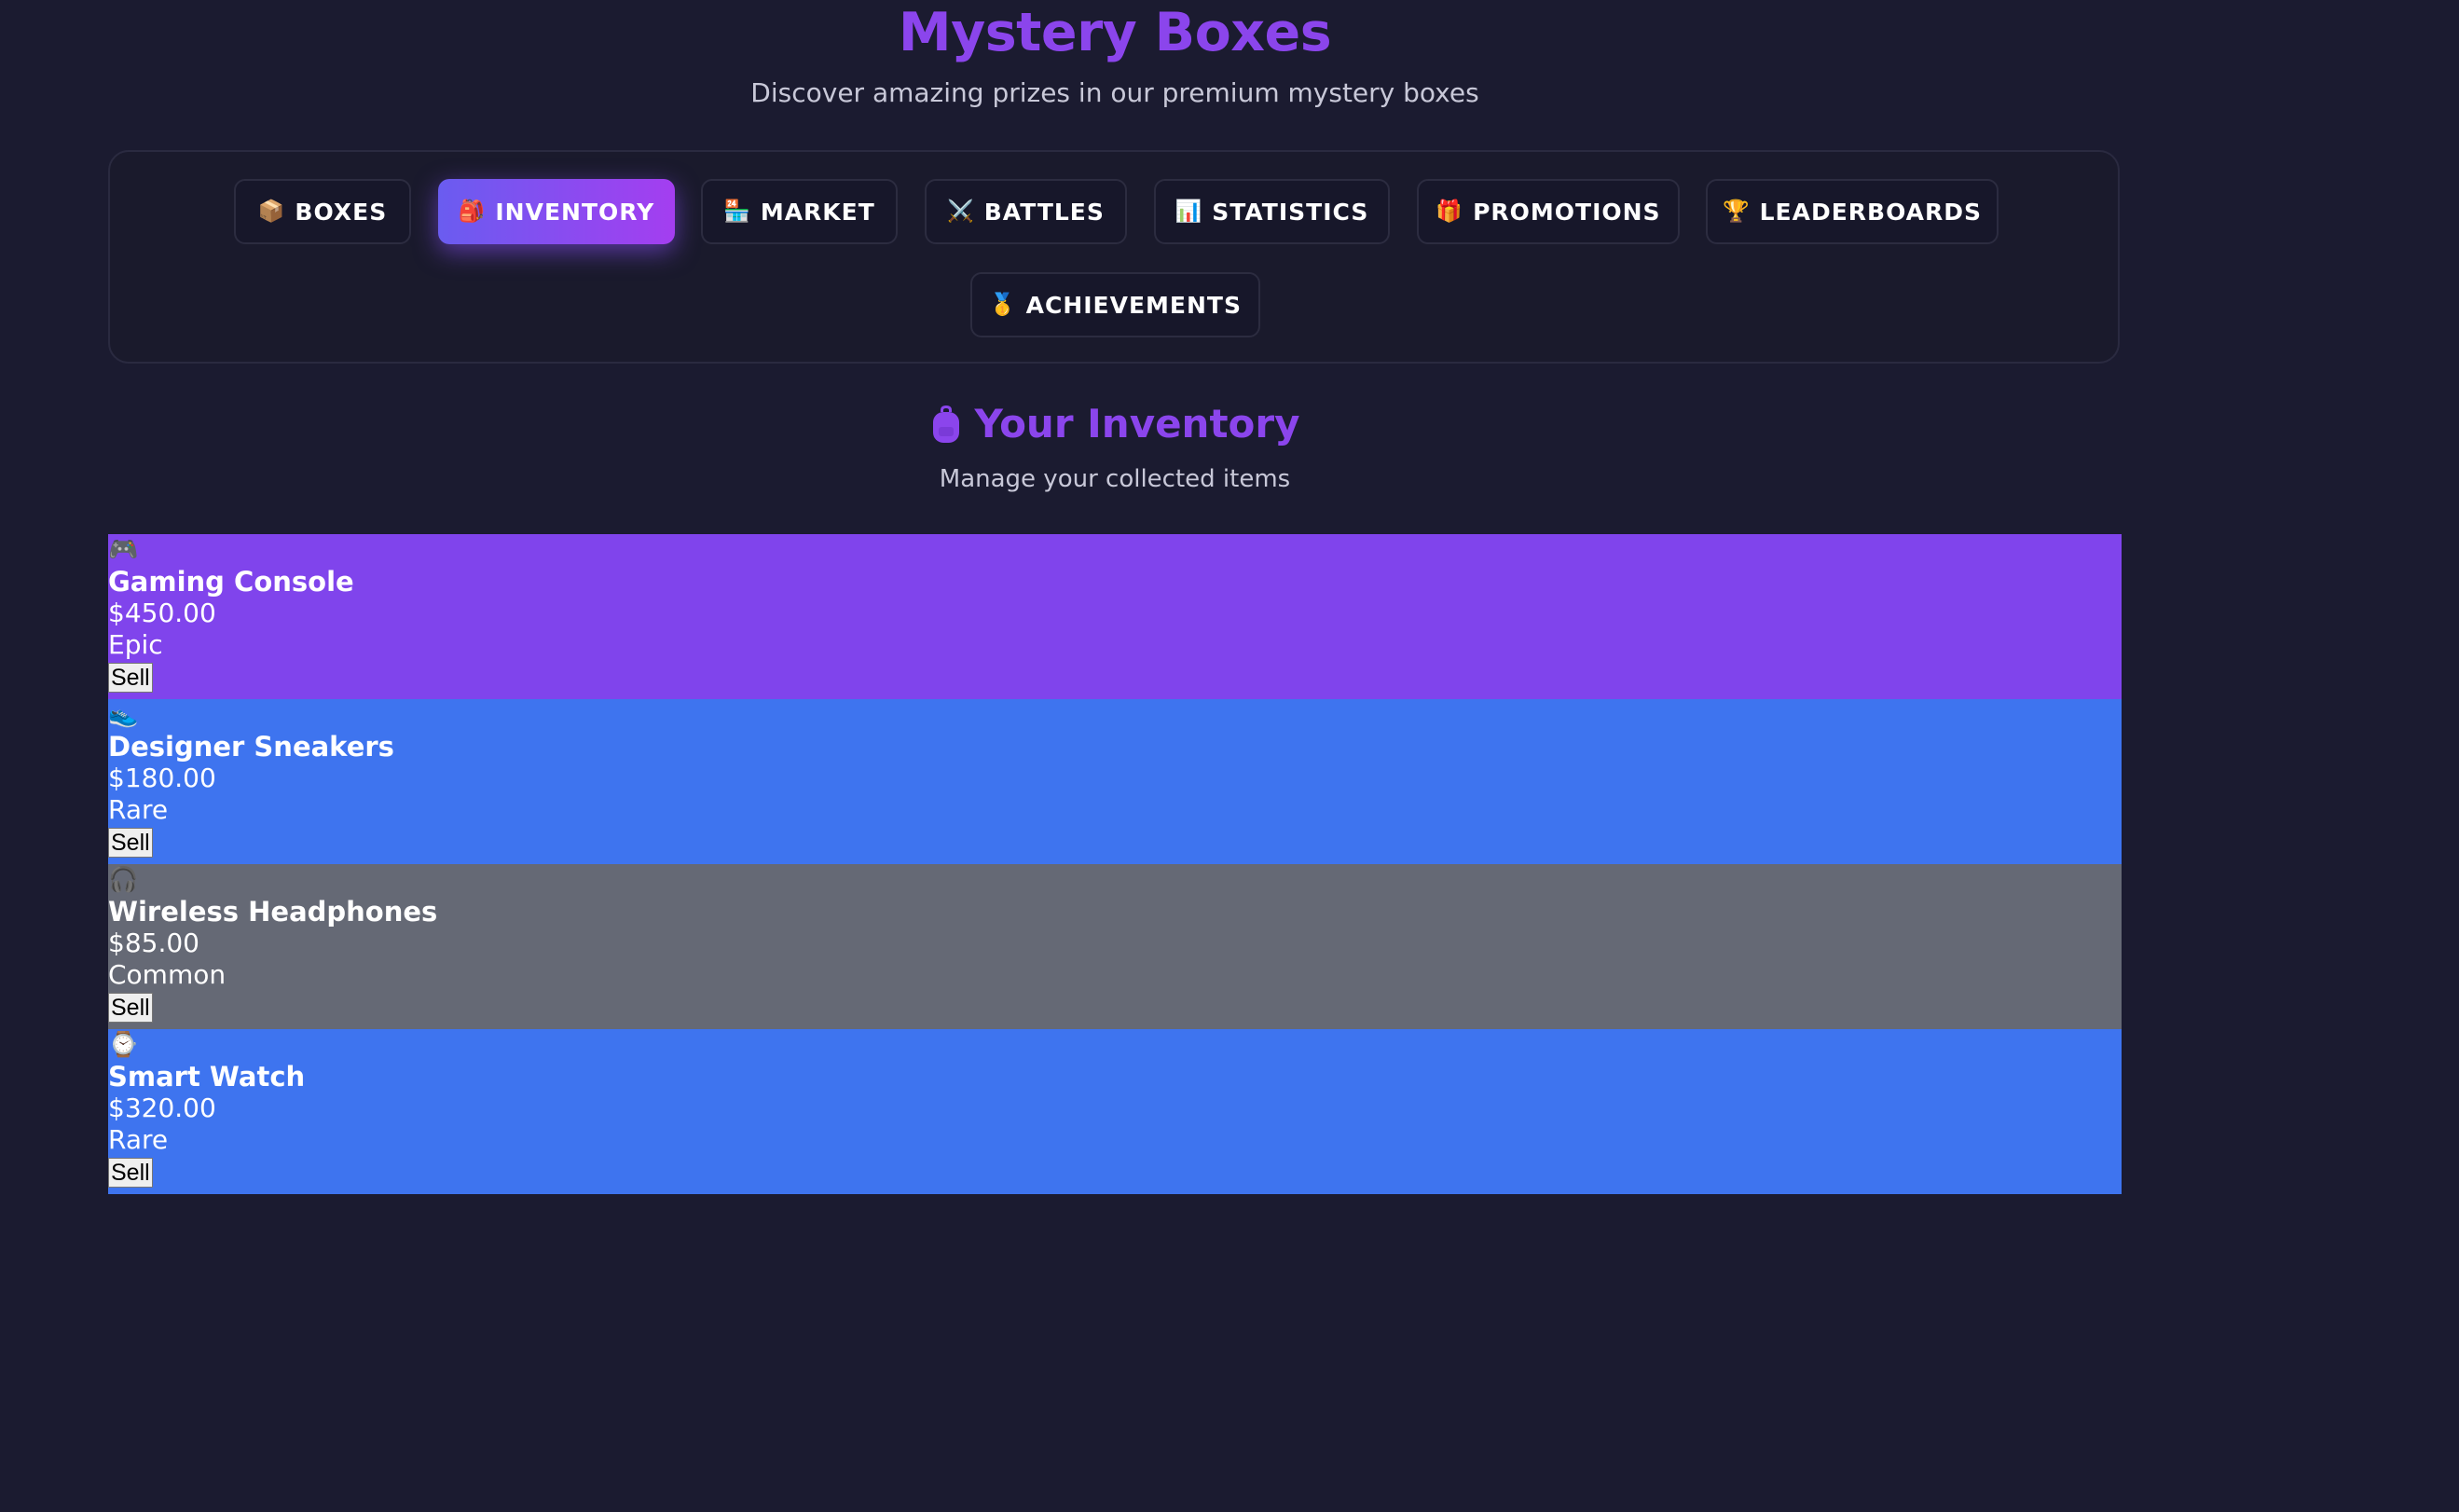 This screenshot has width=2459, height=1512. What do you see at coordinates (231, 582) in the screenshot?
I see `item-name: Gaming Console` at bounding box center [231, 582].